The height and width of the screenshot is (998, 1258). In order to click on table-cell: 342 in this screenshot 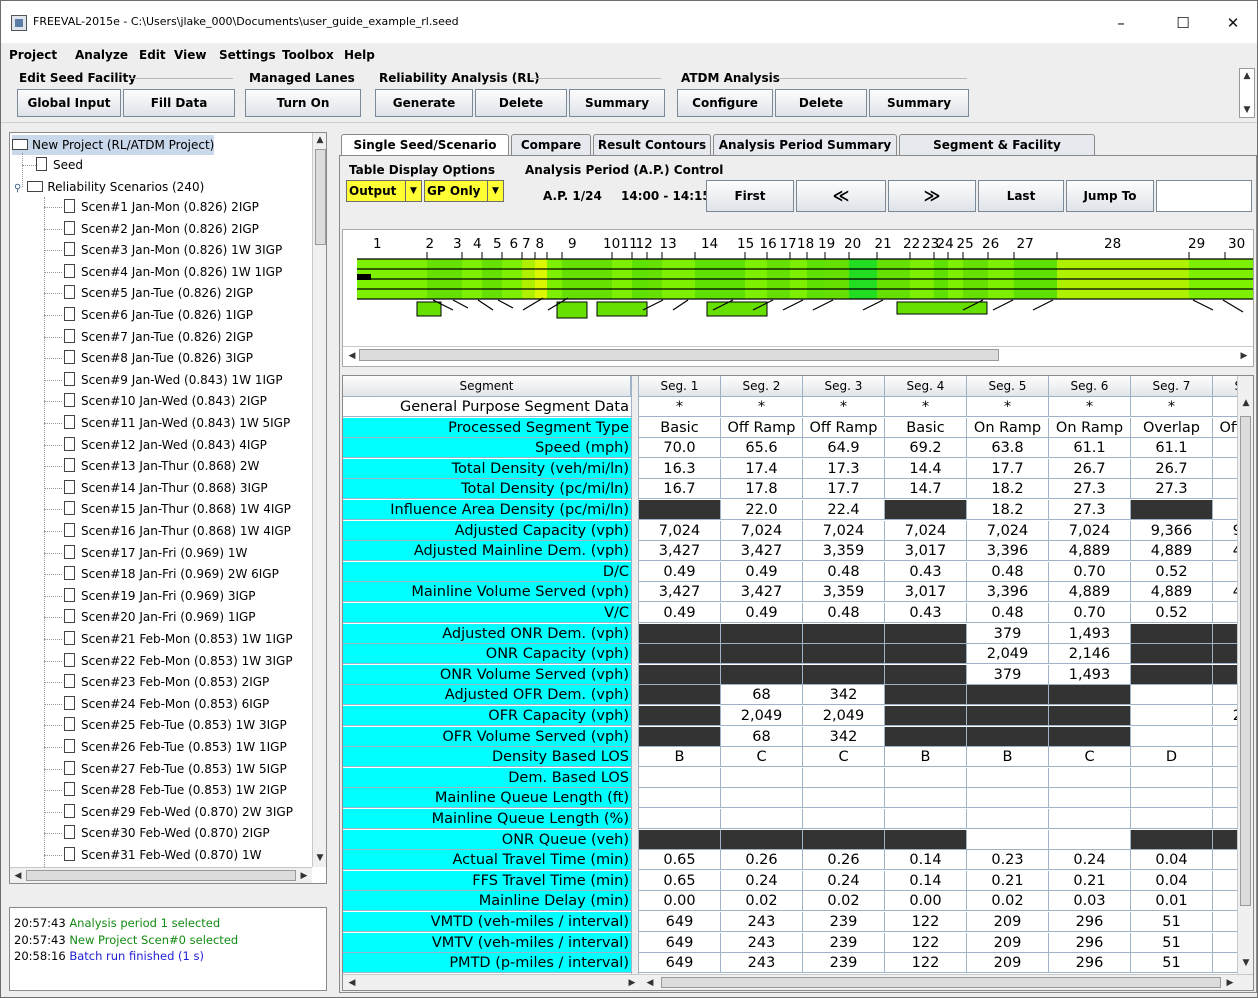, I will do `click(844, 736)`.